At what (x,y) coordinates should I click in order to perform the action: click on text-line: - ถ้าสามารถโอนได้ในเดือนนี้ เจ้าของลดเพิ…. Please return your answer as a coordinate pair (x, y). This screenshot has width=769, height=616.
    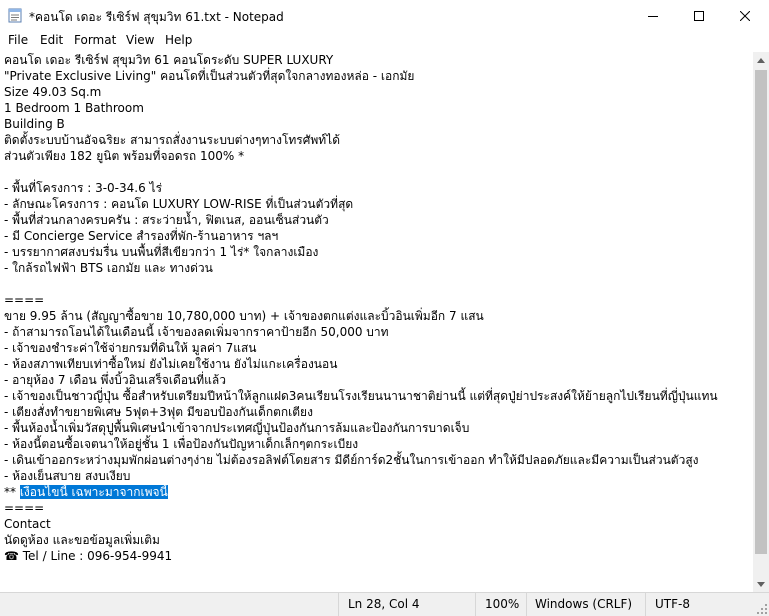
    Looking at the image, I should click on (196, 332).